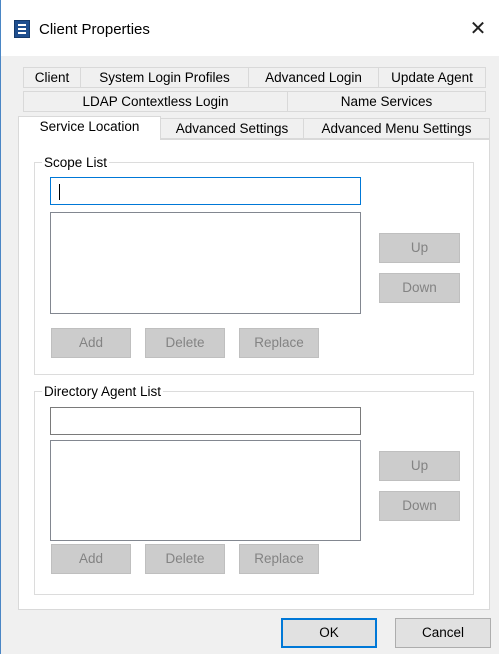 The image size is (499, 654). Describe the element at coordinates (94, 29) in the screenshot. I see `window-title: Client Properties` at that location.